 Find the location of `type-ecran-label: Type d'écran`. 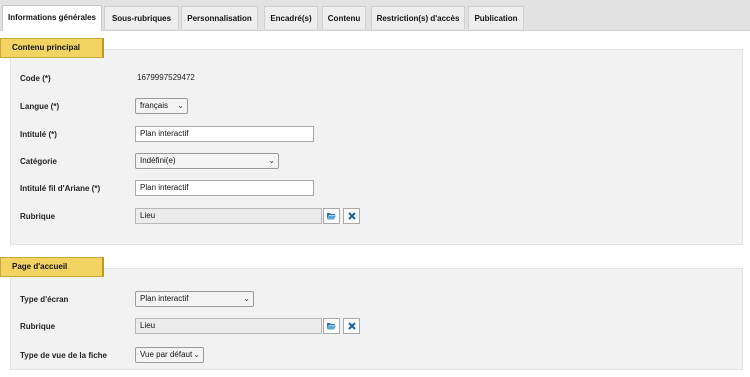

type-ecran-label: Type d'écran is located at coordinates (44, 299).